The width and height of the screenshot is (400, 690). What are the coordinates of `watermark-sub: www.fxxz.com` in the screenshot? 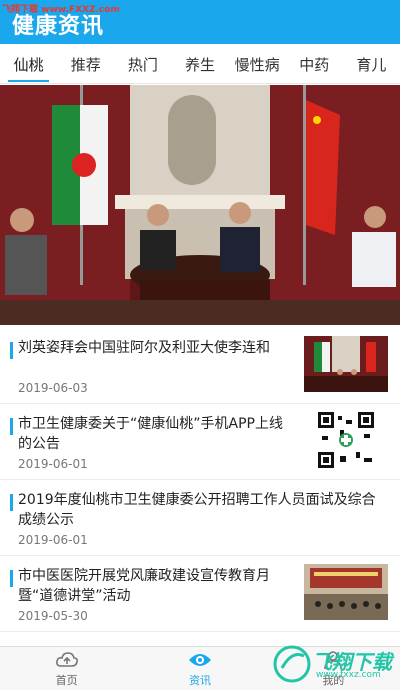 It's located at (348, 675).